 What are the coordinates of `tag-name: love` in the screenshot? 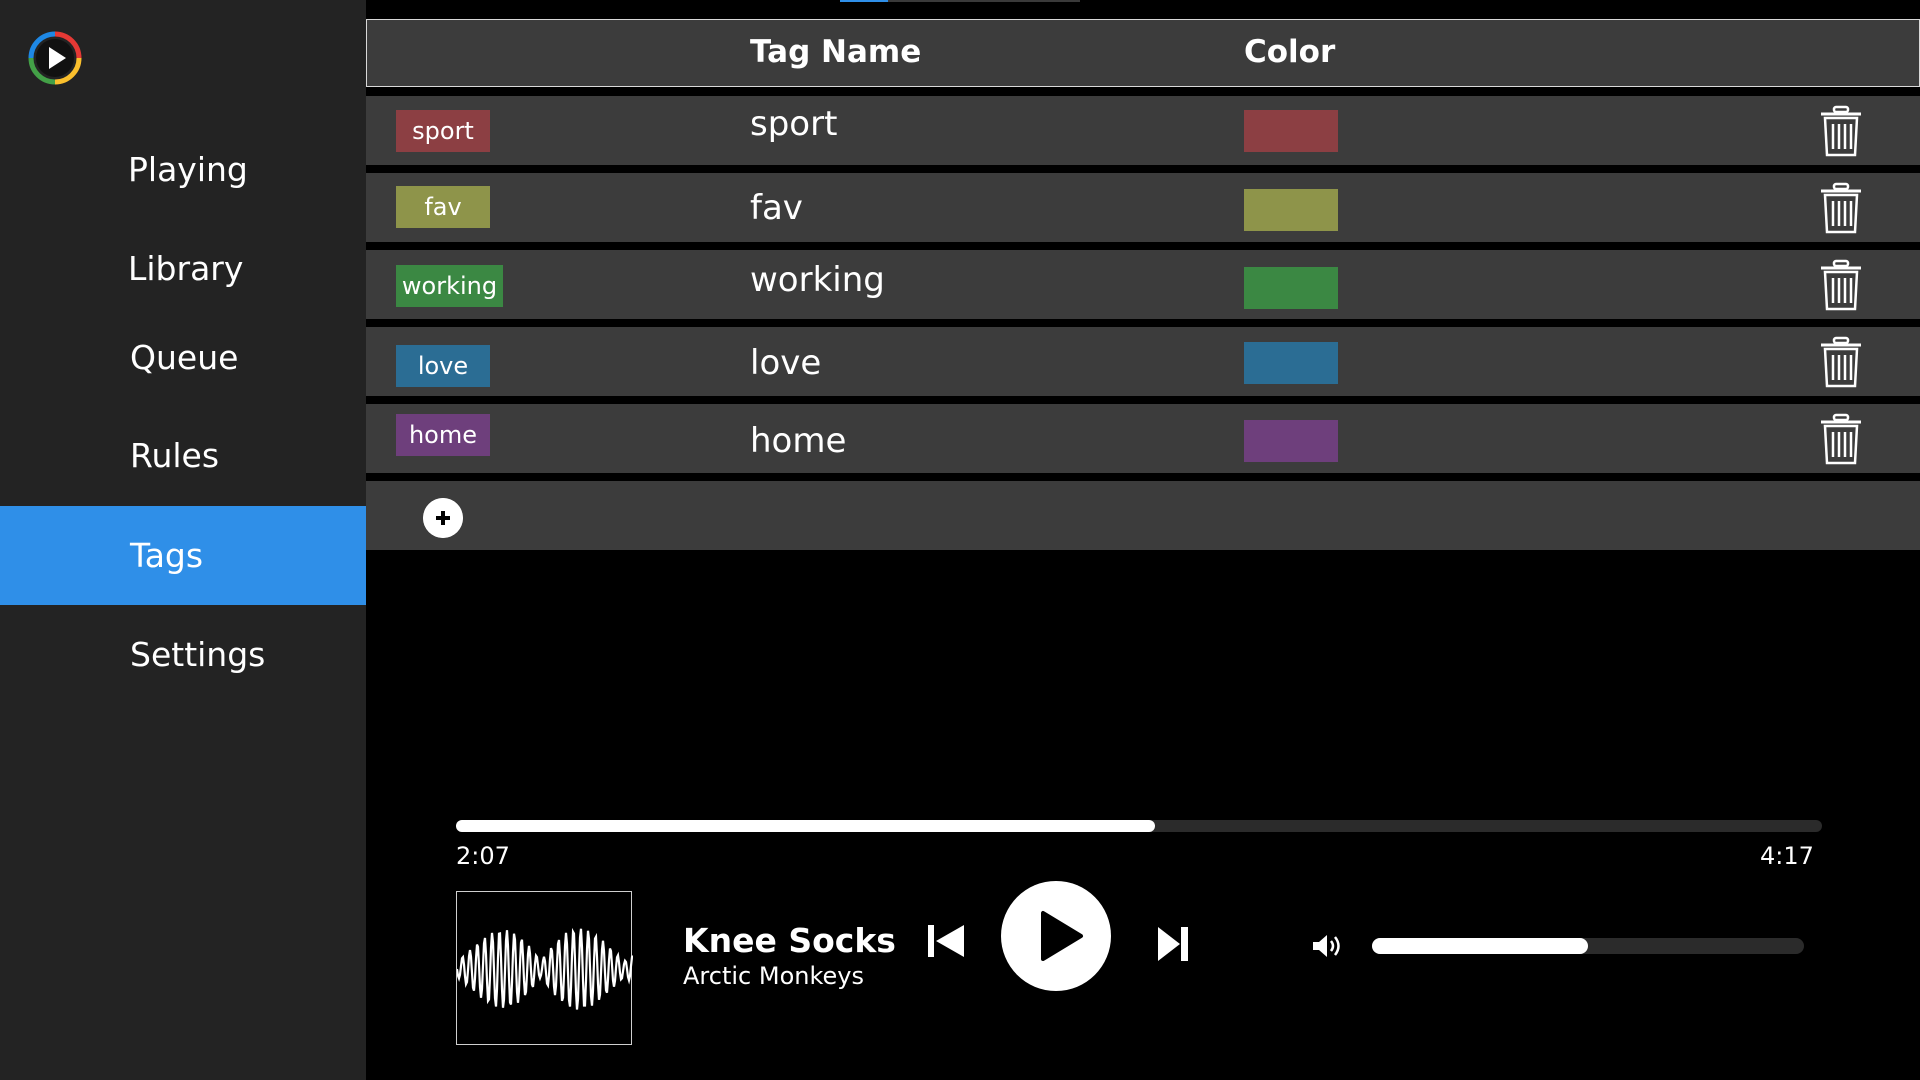 It's located at (786, 363).